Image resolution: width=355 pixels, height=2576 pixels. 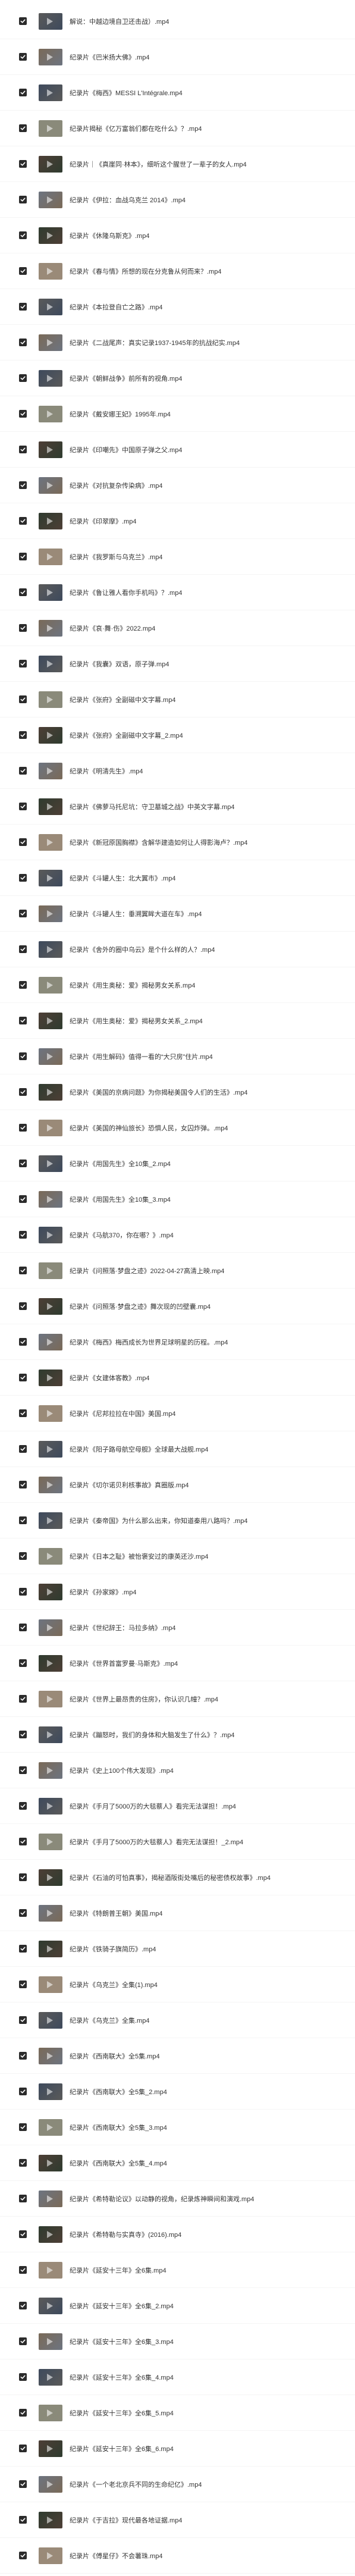 What do you see at coordinates (177, 2056) in the screenshot?
I see `file-row: 纪录片《西南联大》全5集.mp4` at bounding box center [177, 2056].